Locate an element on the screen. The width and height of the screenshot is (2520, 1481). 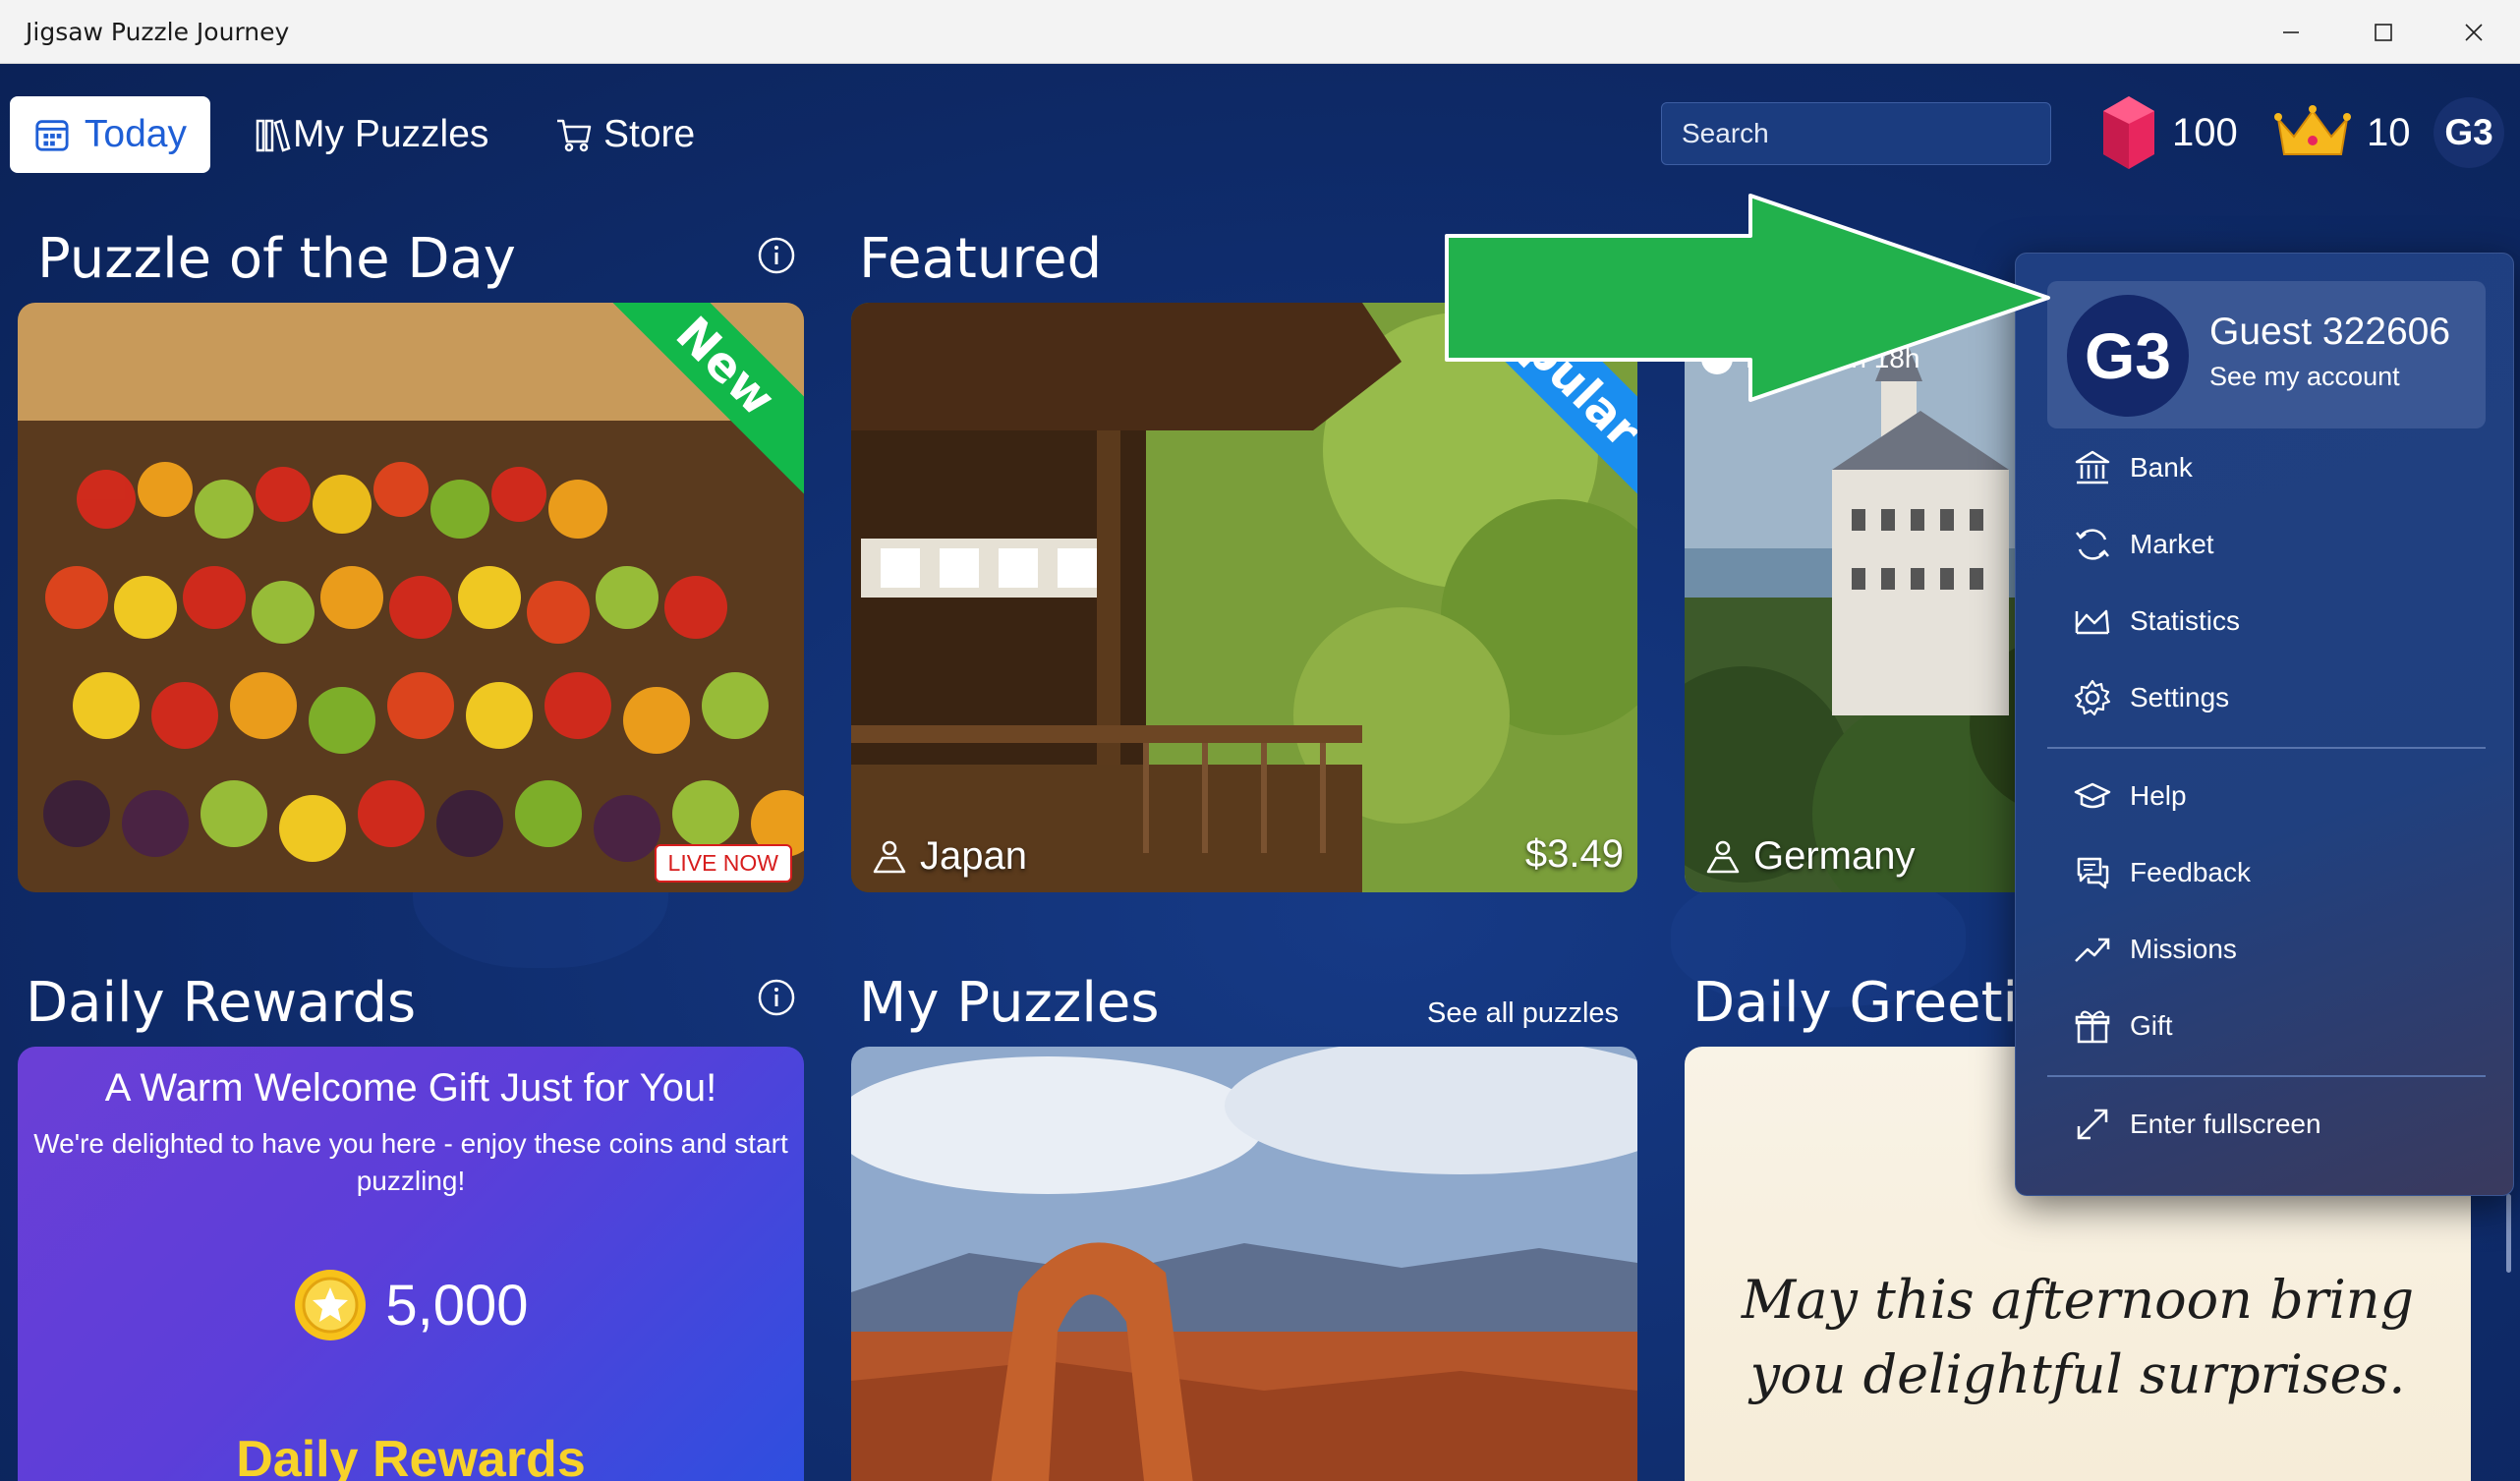
japan-caption: Japan is located at coordinates (949, 857).